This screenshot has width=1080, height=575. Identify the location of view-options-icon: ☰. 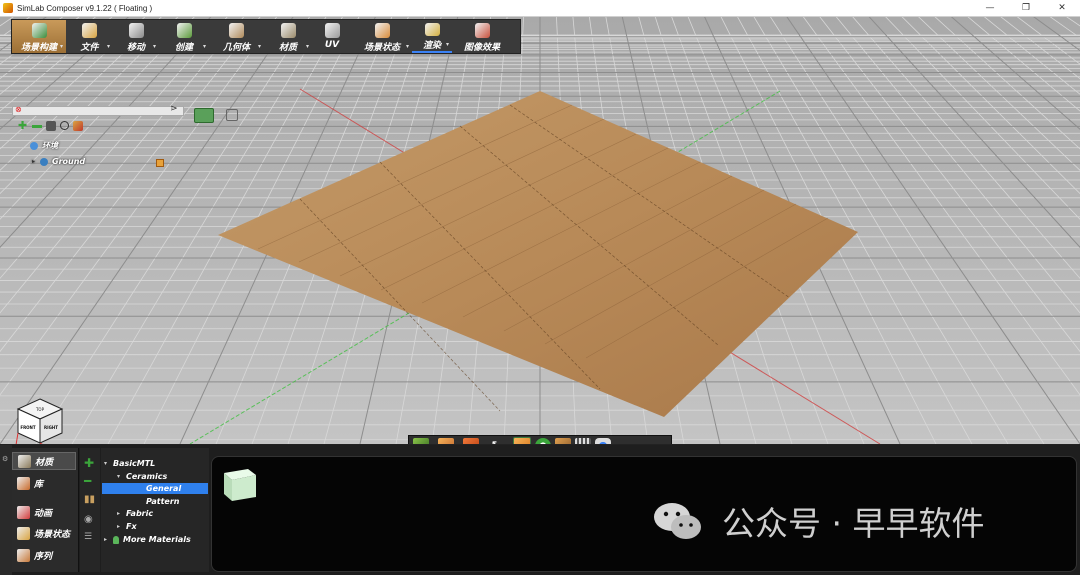
(88, 537).